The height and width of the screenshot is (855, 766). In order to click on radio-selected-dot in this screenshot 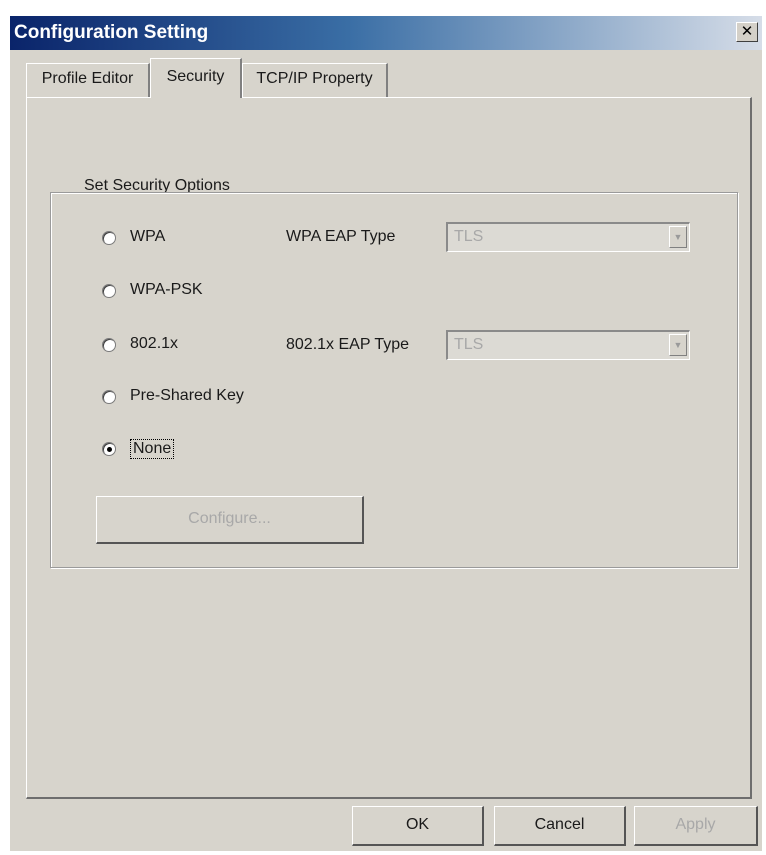, I will do `click(109, 449)`.